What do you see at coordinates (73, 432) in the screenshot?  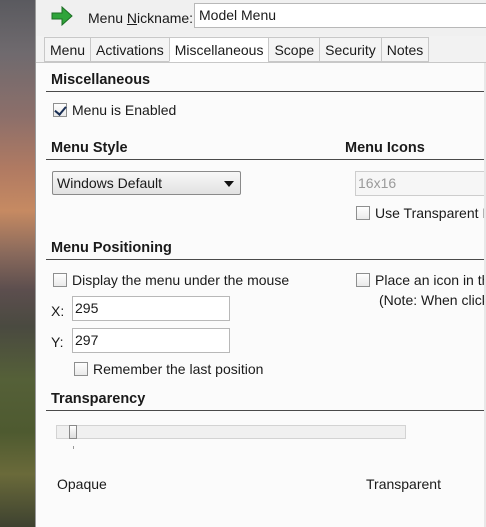 I see `transparency-slider-thumb` at bounding box center [73, 432].